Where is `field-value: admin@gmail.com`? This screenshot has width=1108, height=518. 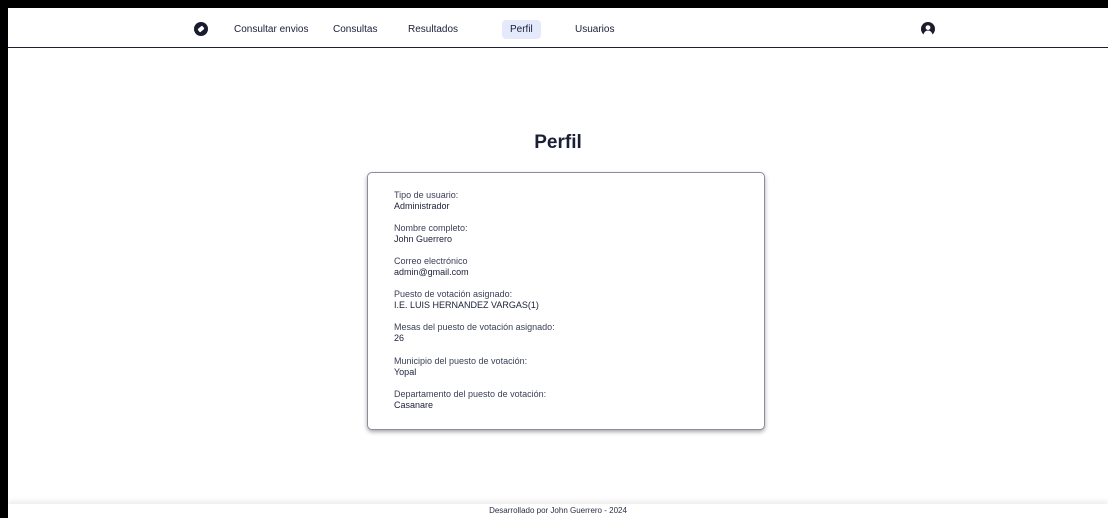
field-value: admin@gmail.com is located at coordinates (431, 272).